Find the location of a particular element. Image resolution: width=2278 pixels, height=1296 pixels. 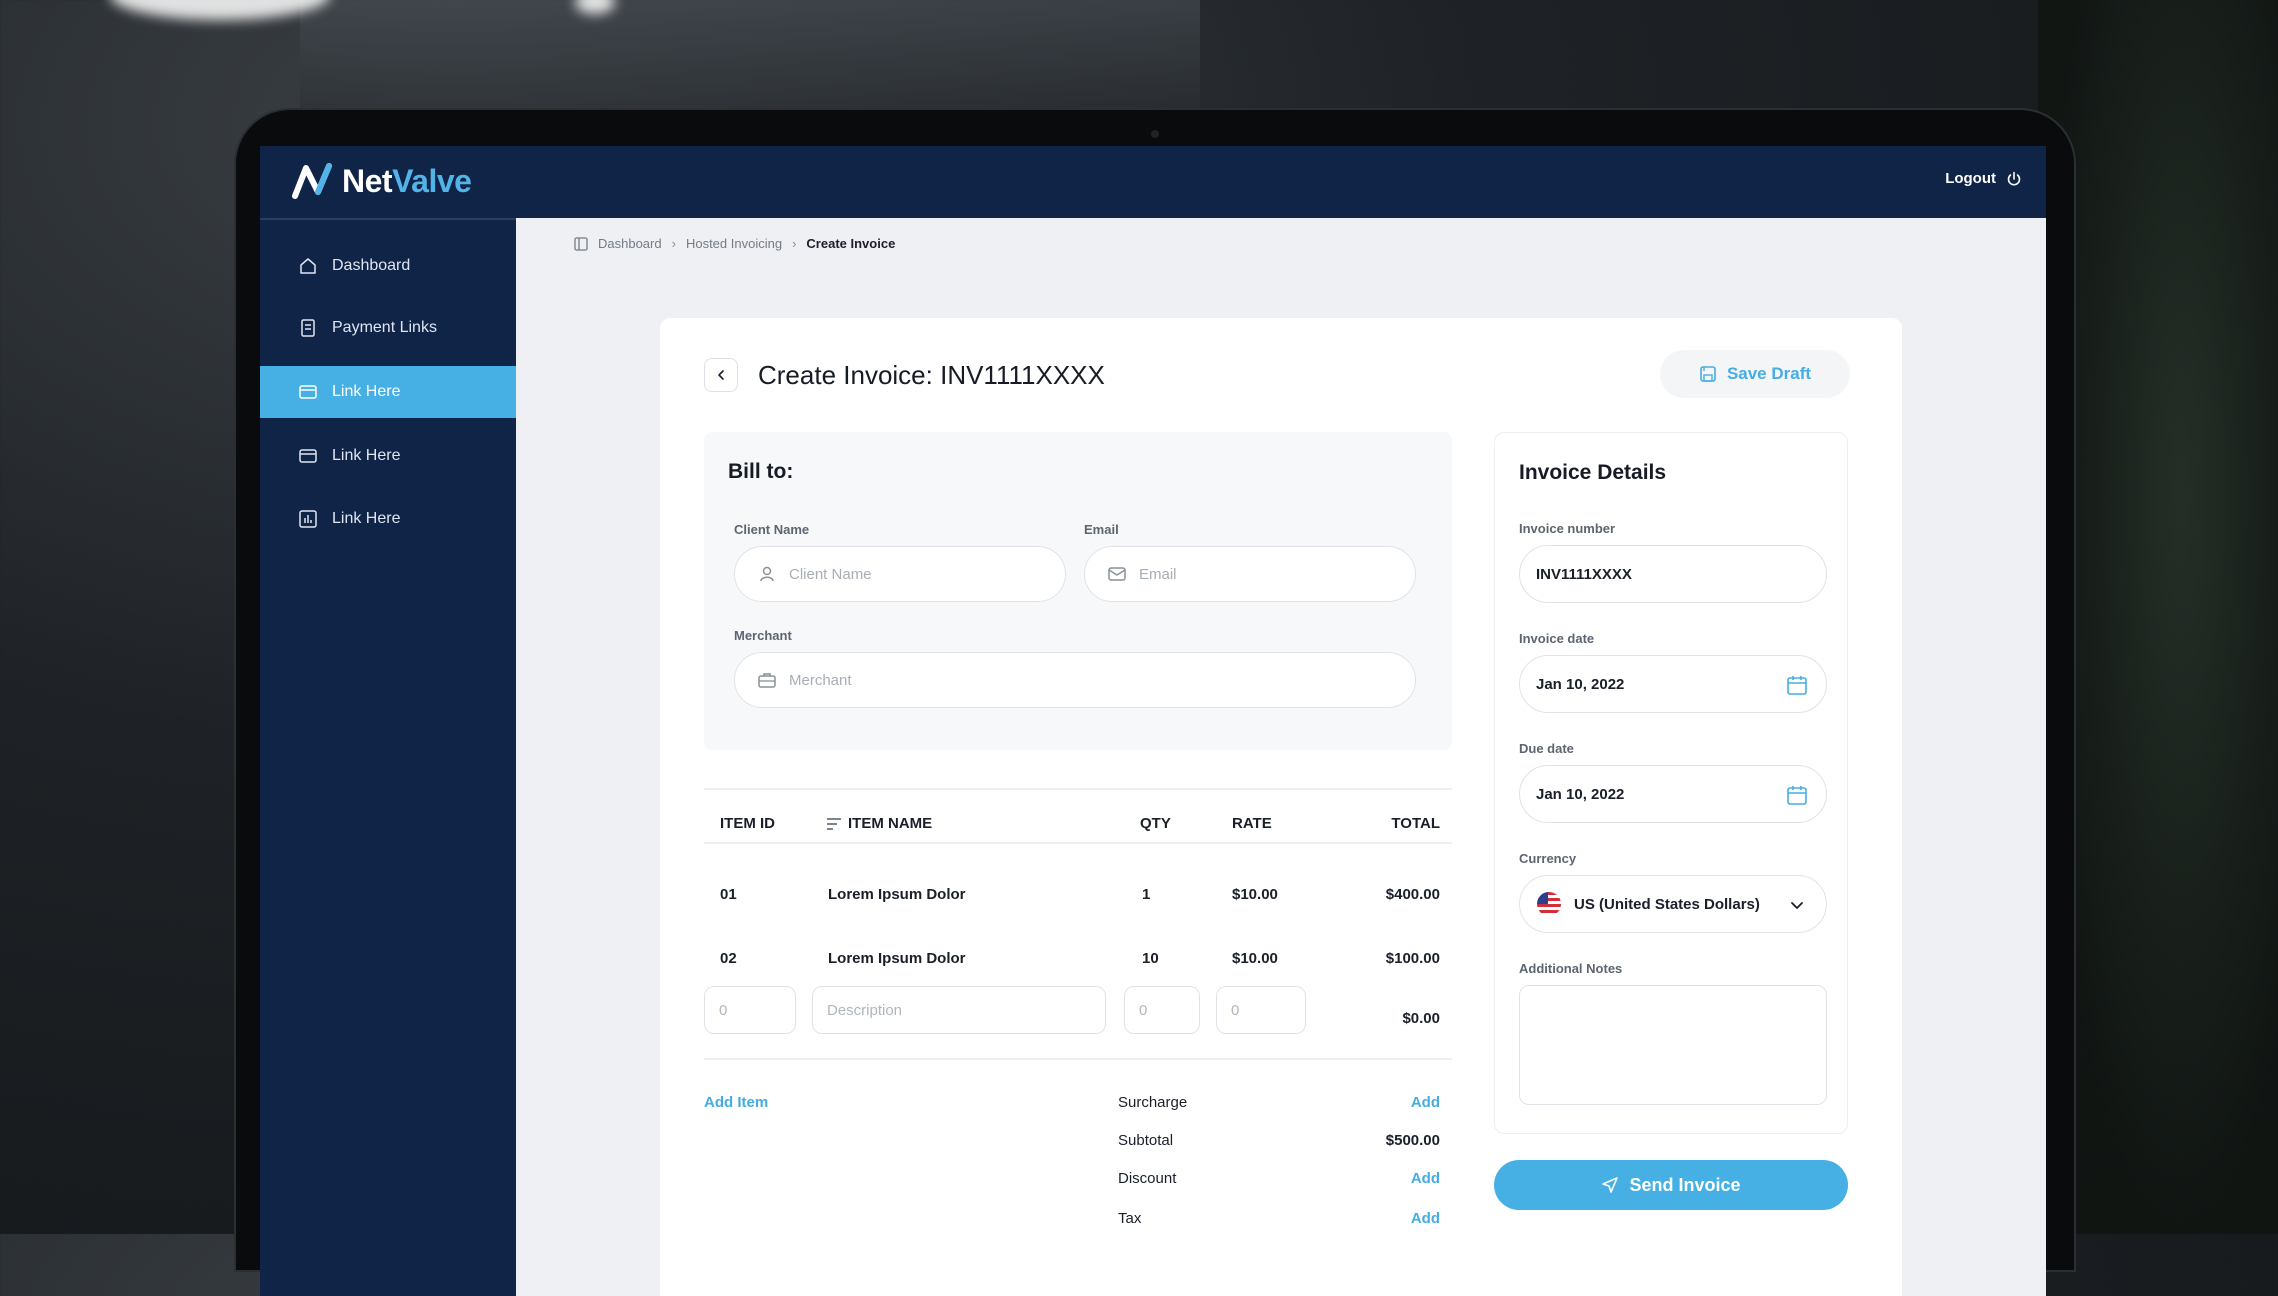

due-date-label: Due date is located at coordinates (1546, 748).